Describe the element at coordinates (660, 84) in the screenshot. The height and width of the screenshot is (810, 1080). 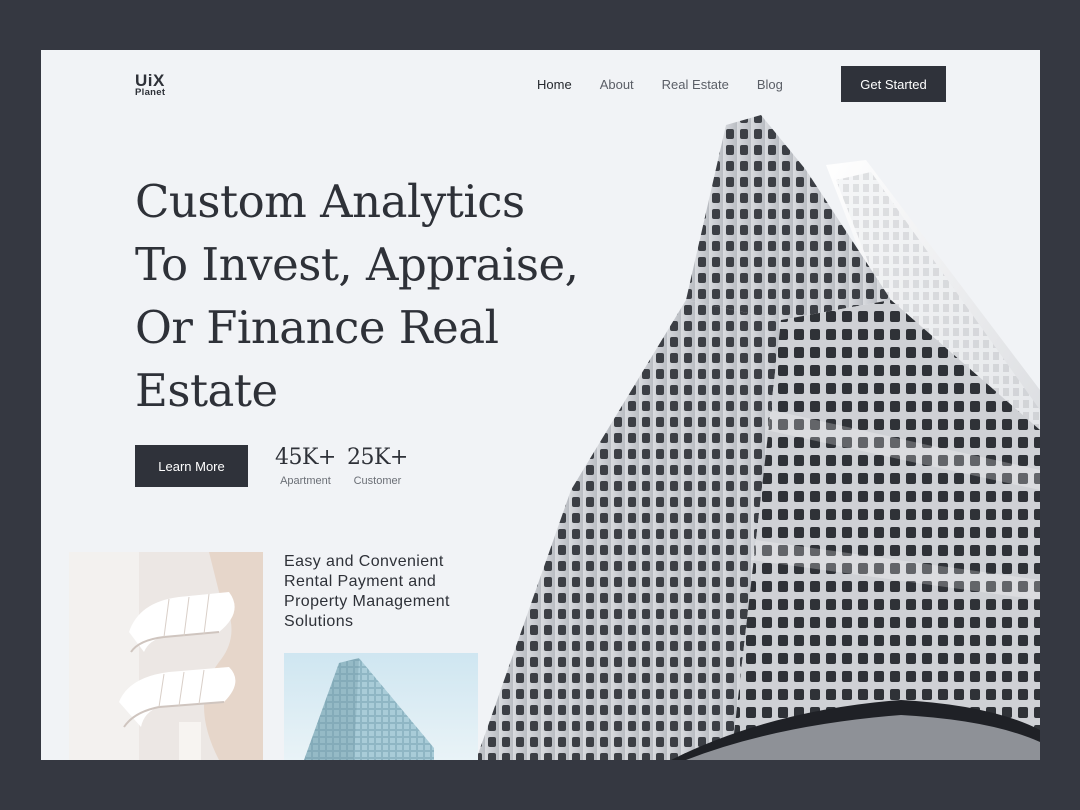
I see `main-nav: Home About Real Estate Blog` at that location.